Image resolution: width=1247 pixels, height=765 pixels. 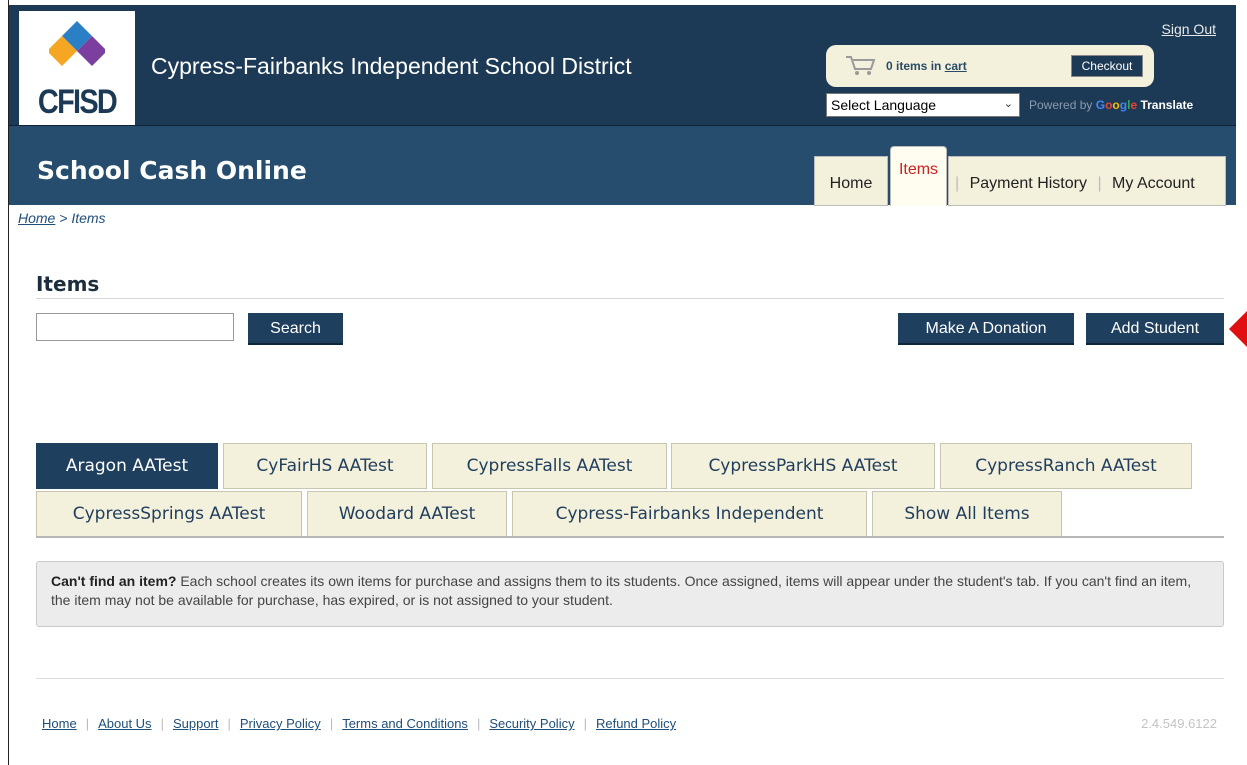 I want to click on translate-link: Translate, so click(x=1166, y=105).